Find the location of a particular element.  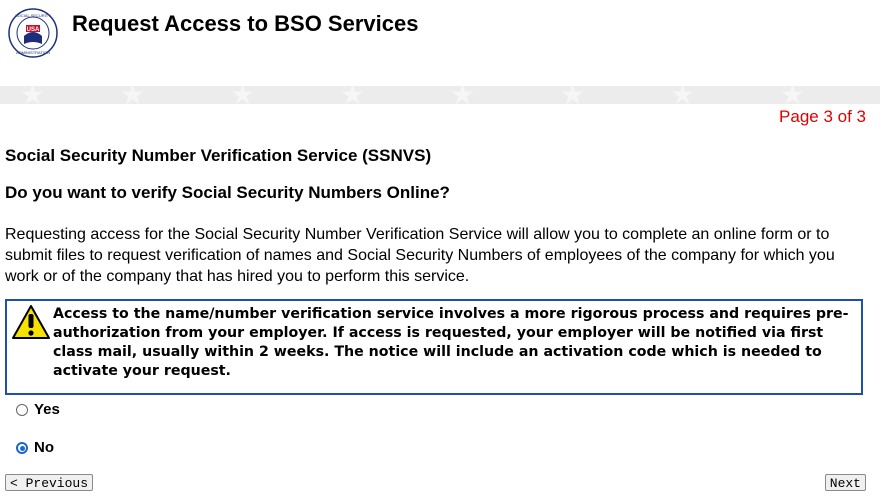

no-label: No is located at coordinates (44, 447).